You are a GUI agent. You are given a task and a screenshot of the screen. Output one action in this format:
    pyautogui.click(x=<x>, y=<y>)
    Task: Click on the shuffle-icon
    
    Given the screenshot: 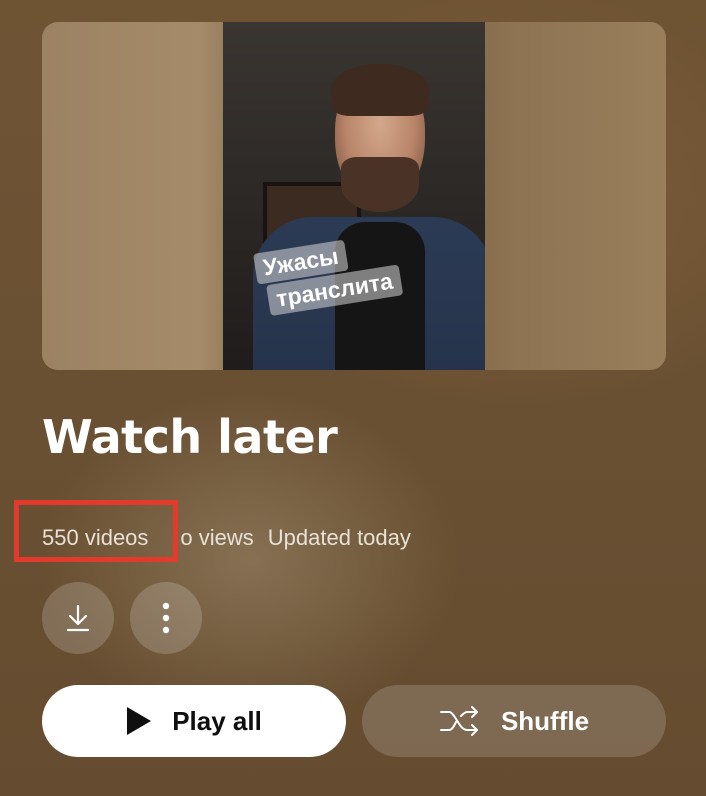 What is the action you would take?
    pyautogui.click(x=460, y=721)
    